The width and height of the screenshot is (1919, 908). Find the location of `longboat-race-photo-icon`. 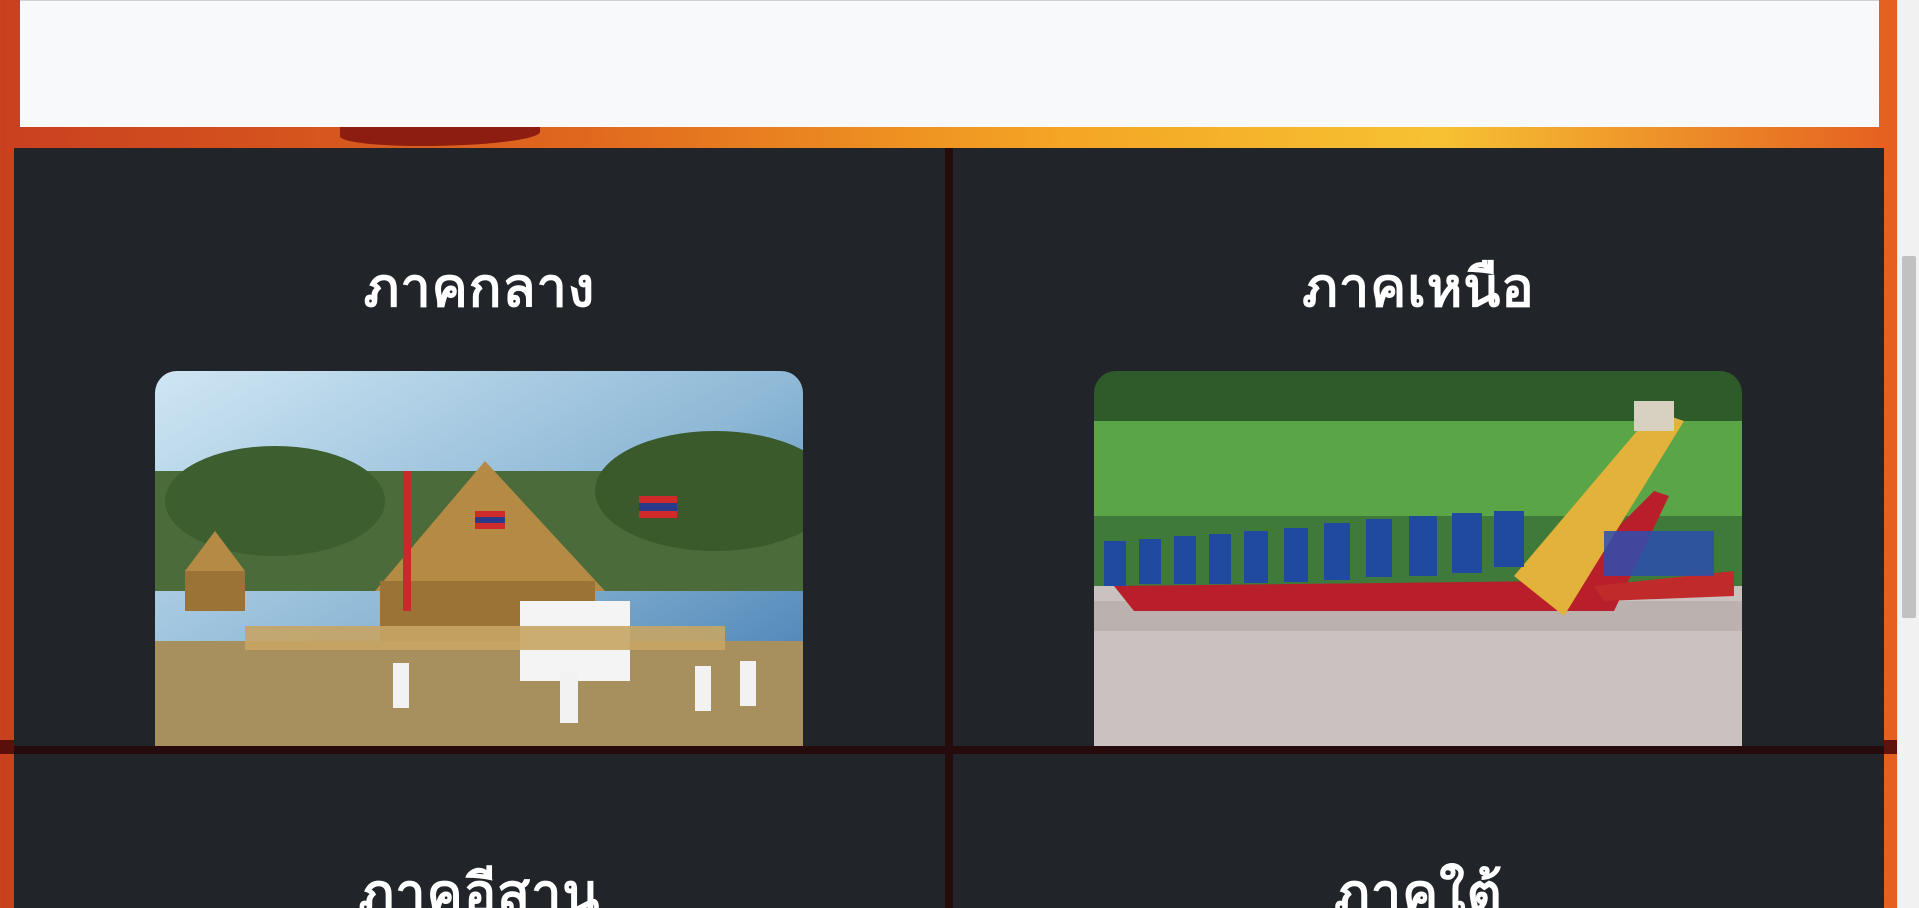

longboat-race-photo-icon is located at coordinates (1418, 559).